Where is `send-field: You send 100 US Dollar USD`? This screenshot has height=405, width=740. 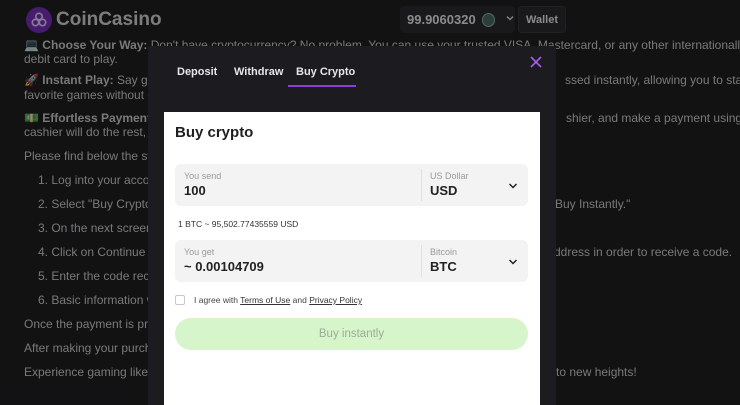 send-field: You send 100 US Dollar USD is located at coordinates (351, 185).